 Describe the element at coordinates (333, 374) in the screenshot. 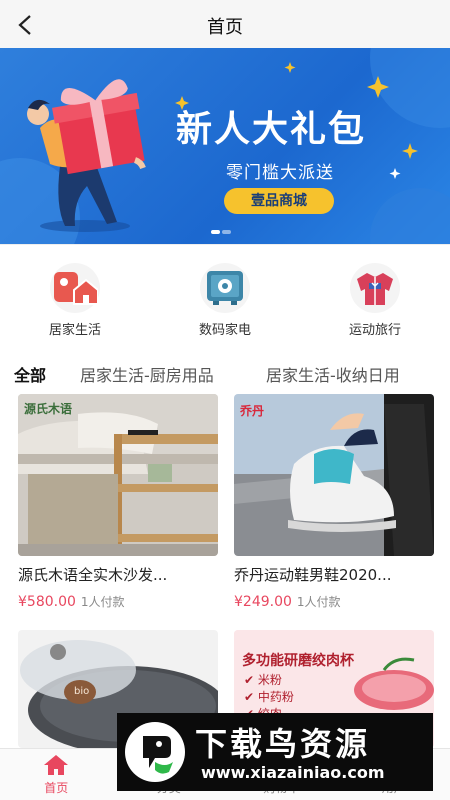

I see `tab-storage: 居家生活-收纳日用` at that location.